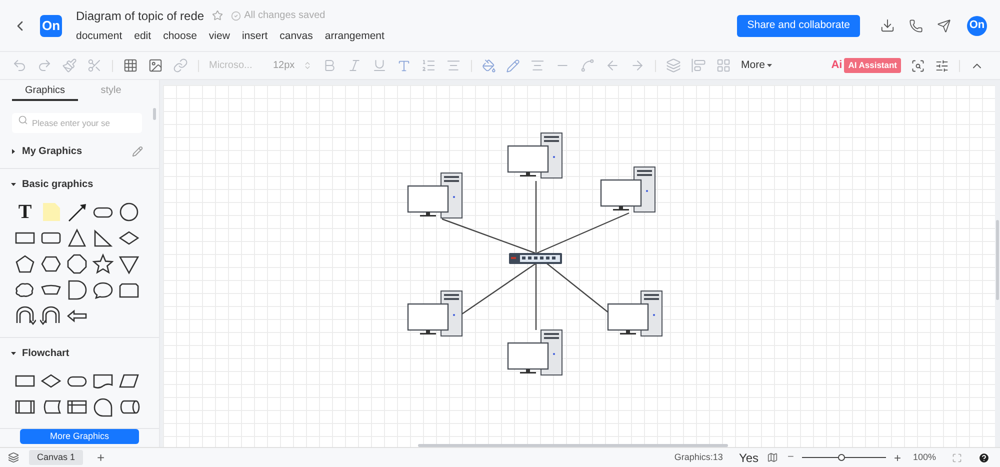 The height and width of the screenshot is (467, 1000). What do you see at coordinates (82, 184) in the screenshot?
I see `section-title: Basic graphics` at bounding box center [82, 184].